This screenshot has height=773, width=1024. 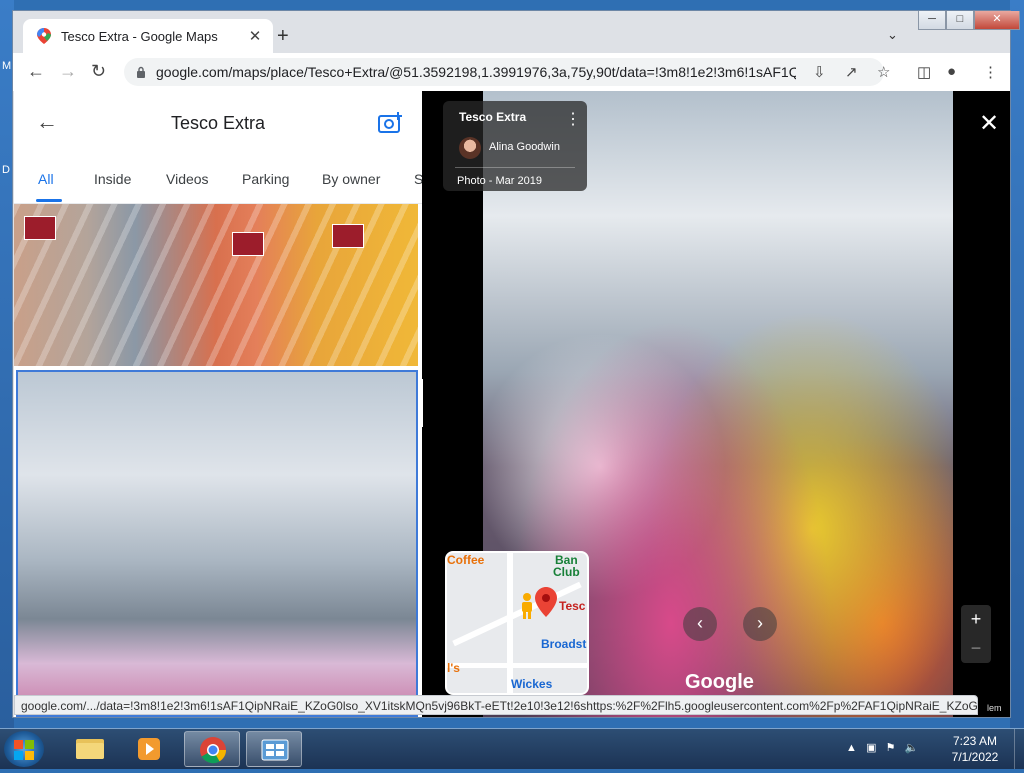 What do you see at coordinates (470, 148) in the screenshot?
I see `contributor-avatar` at bounding box center [470, 148].